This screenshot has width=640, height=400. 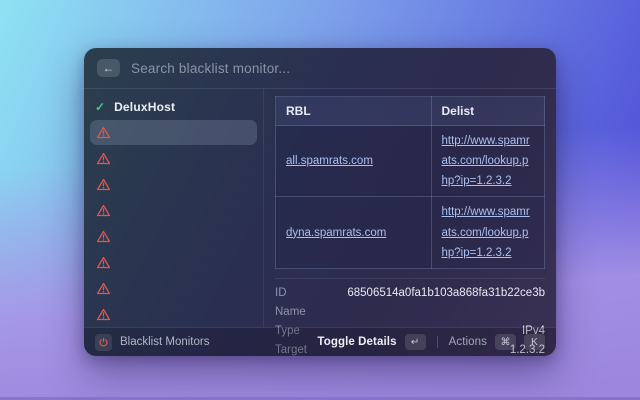 I want to click on table-header-row: RBL Delist, so click(x=410, y=111).